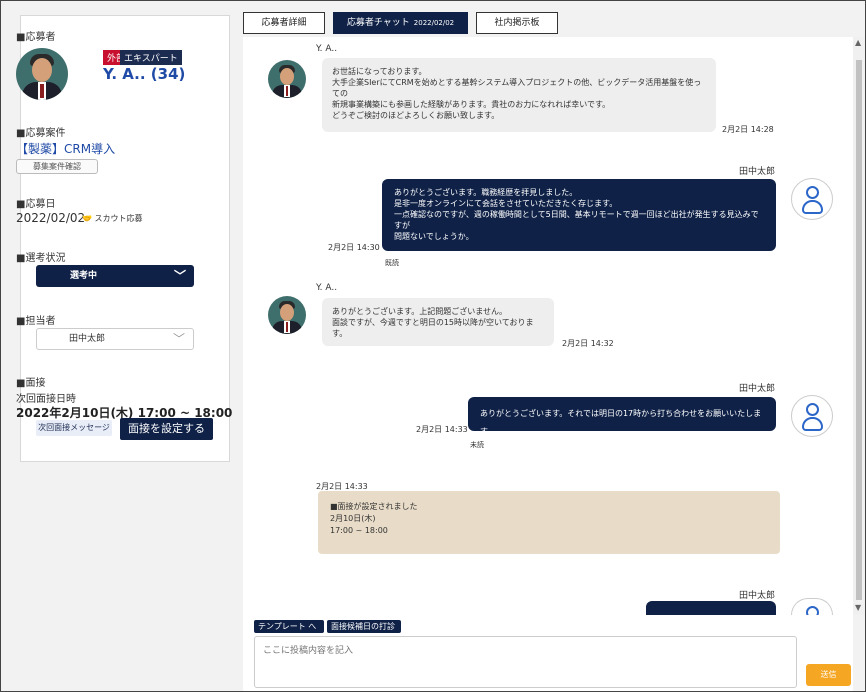  I want to click on tab-applicant-detail: 応募者詳細, so click(284, 23).